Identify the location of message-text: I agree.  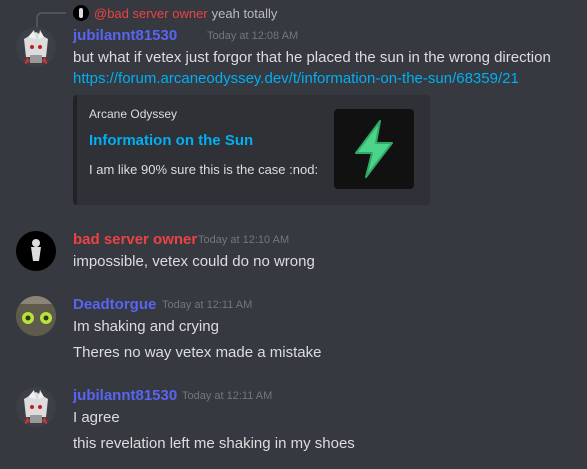
(96, 417).